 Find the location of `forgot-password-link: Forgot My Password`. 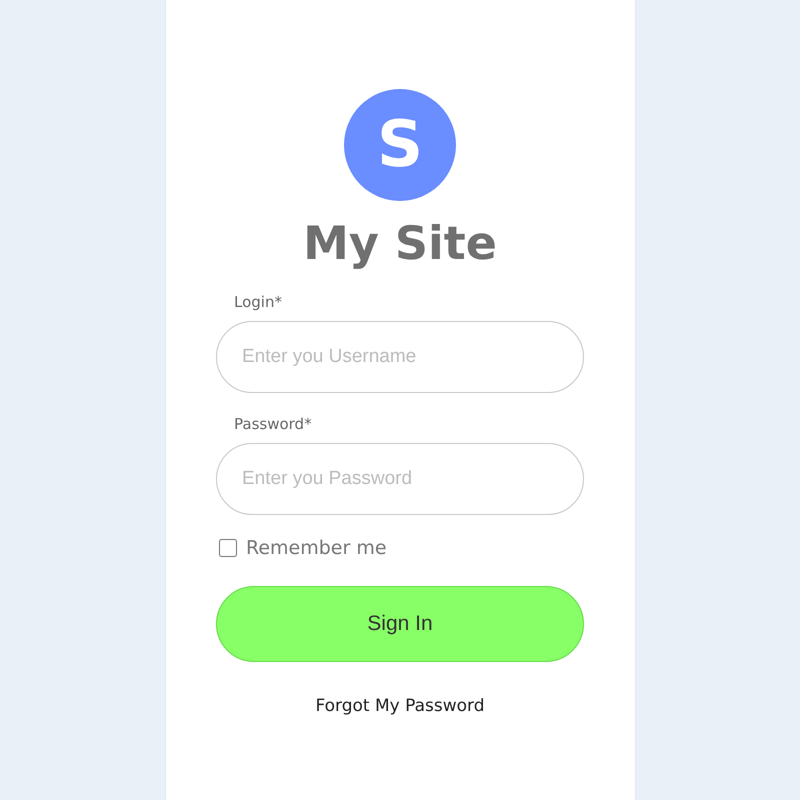

forgot-password-link: Forgot My Password is located at coordinates (400, 706).